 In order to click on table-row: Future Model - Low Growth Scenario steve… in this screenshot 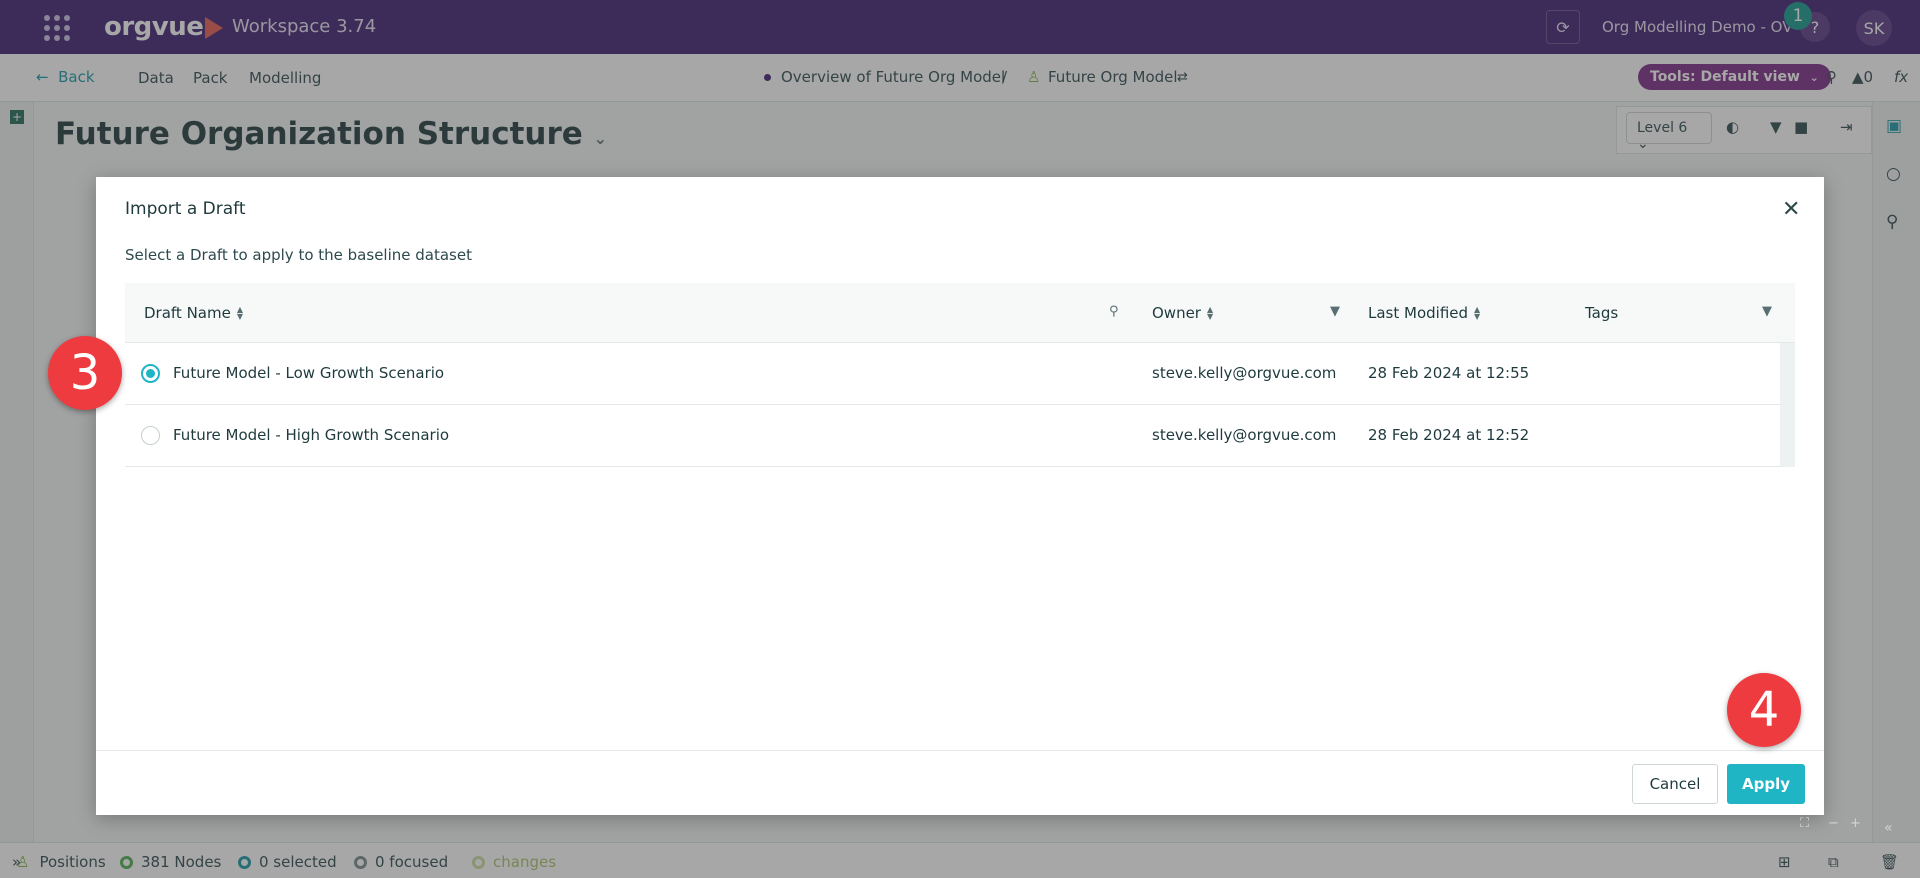, I will do `click(960, 374)`.